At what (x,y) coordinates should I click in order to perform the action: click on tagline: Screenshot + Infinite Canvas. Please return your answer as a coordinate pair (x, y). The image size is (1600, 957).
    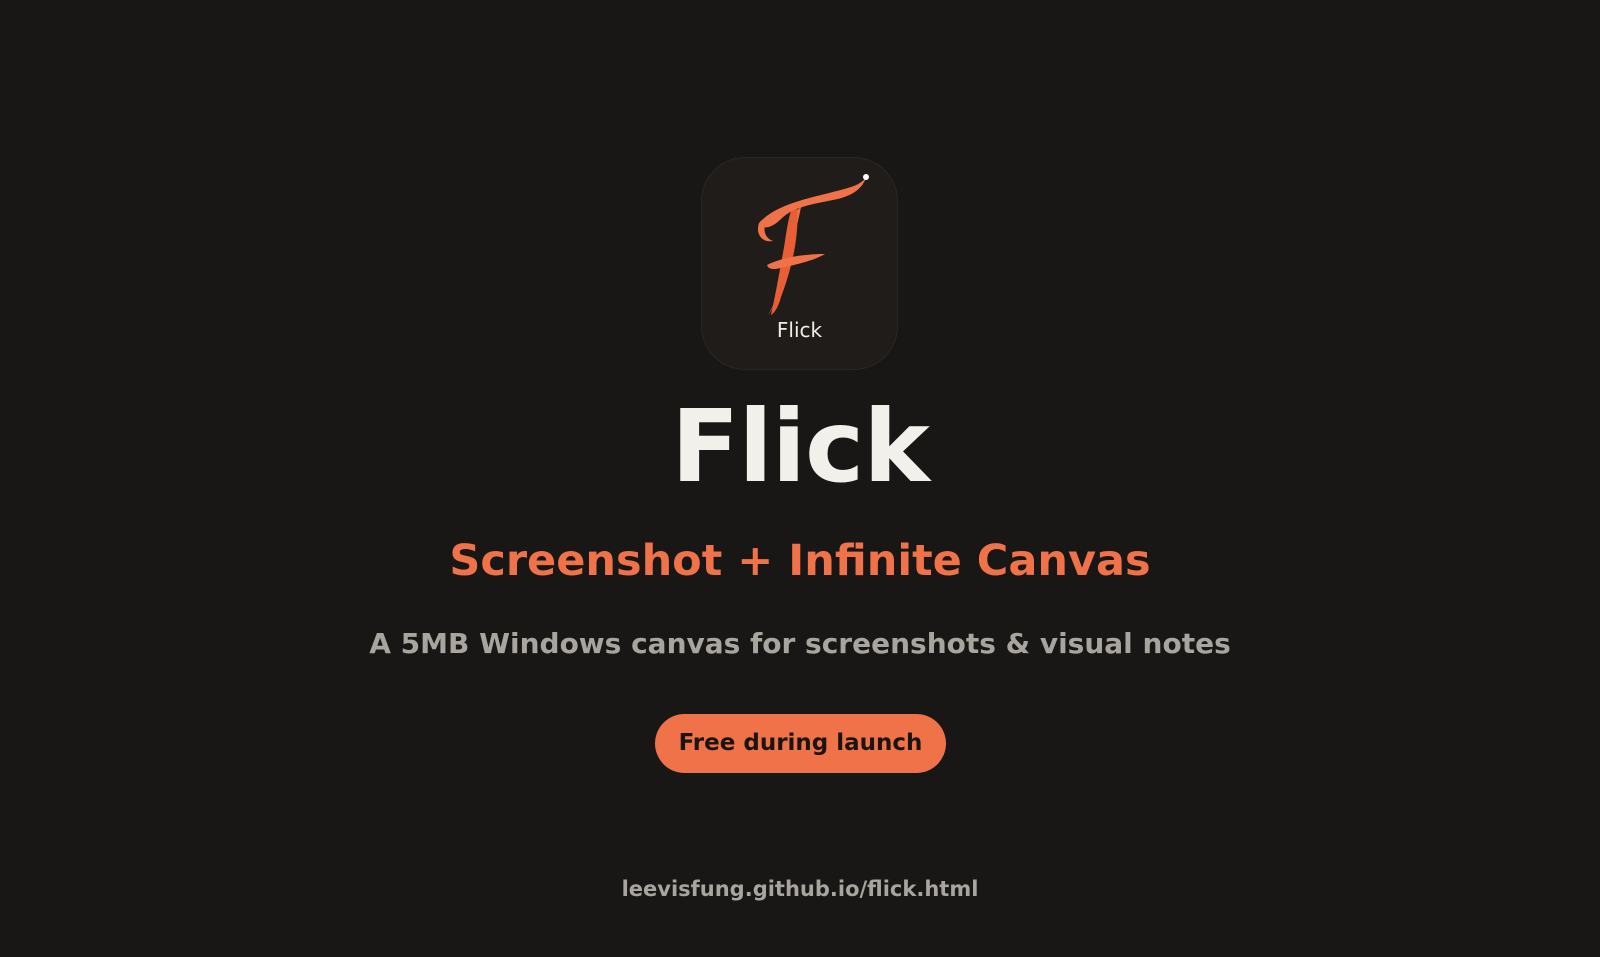
    Looking at the image, I should click on (800, 561).